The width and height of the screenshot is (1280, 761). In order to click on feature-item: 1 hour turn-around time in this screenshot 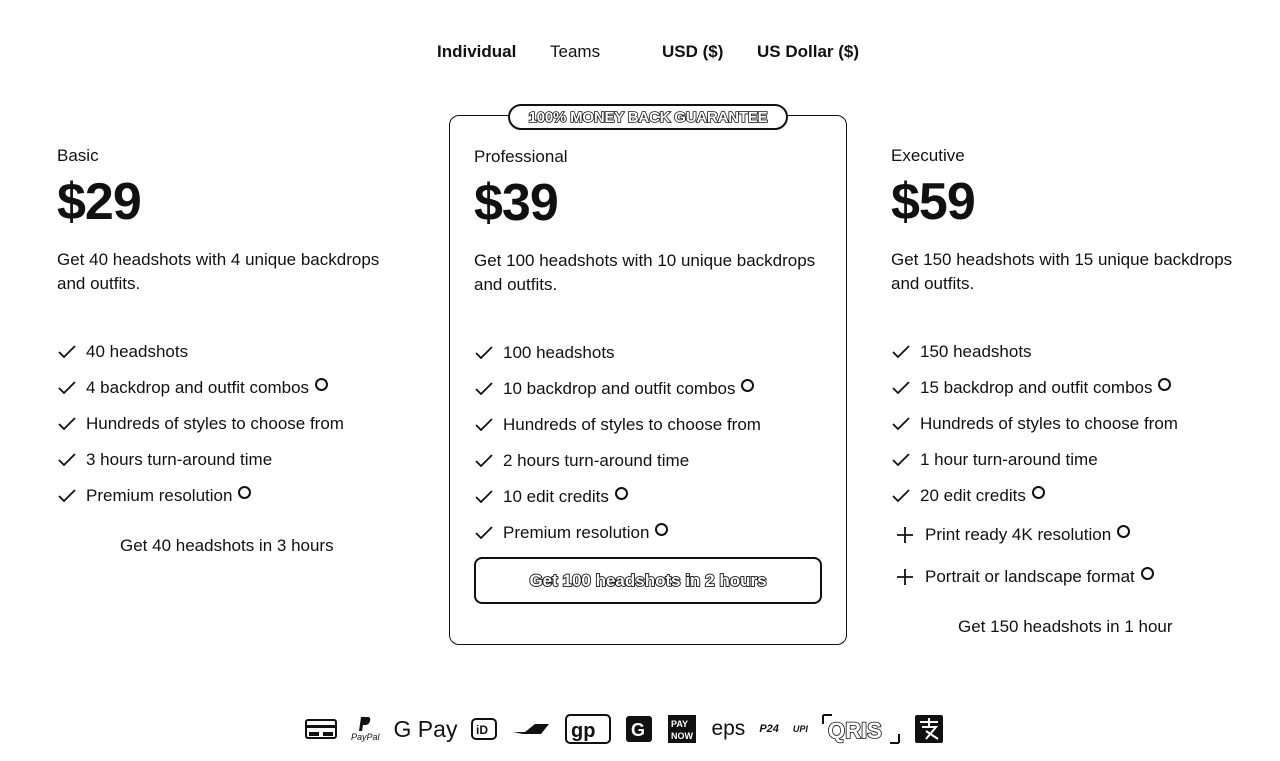, I will do `click(1034, 460)`.